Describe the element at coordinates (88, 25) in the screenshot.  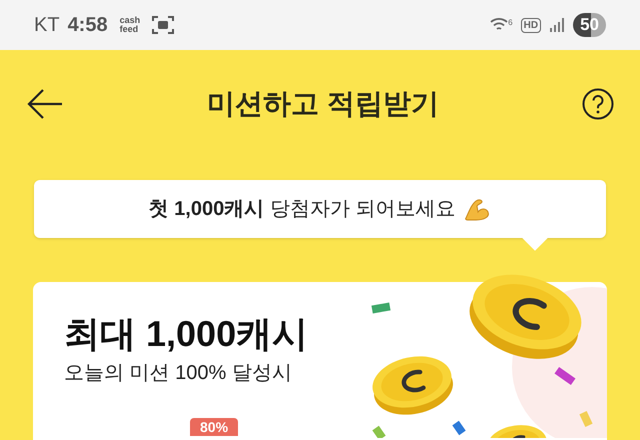
I see `clock-time: 4:58` at that location.